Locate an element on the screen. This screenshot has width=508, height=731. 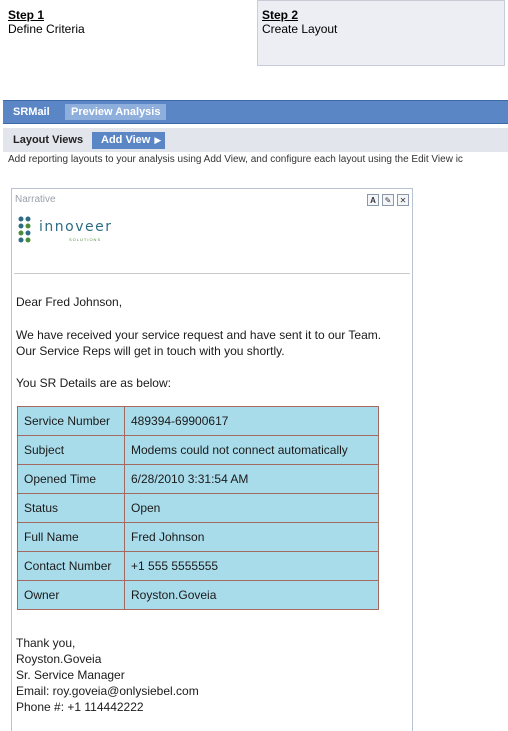
play-arrow-icon: ▶ is located at coordinates (158, 140).